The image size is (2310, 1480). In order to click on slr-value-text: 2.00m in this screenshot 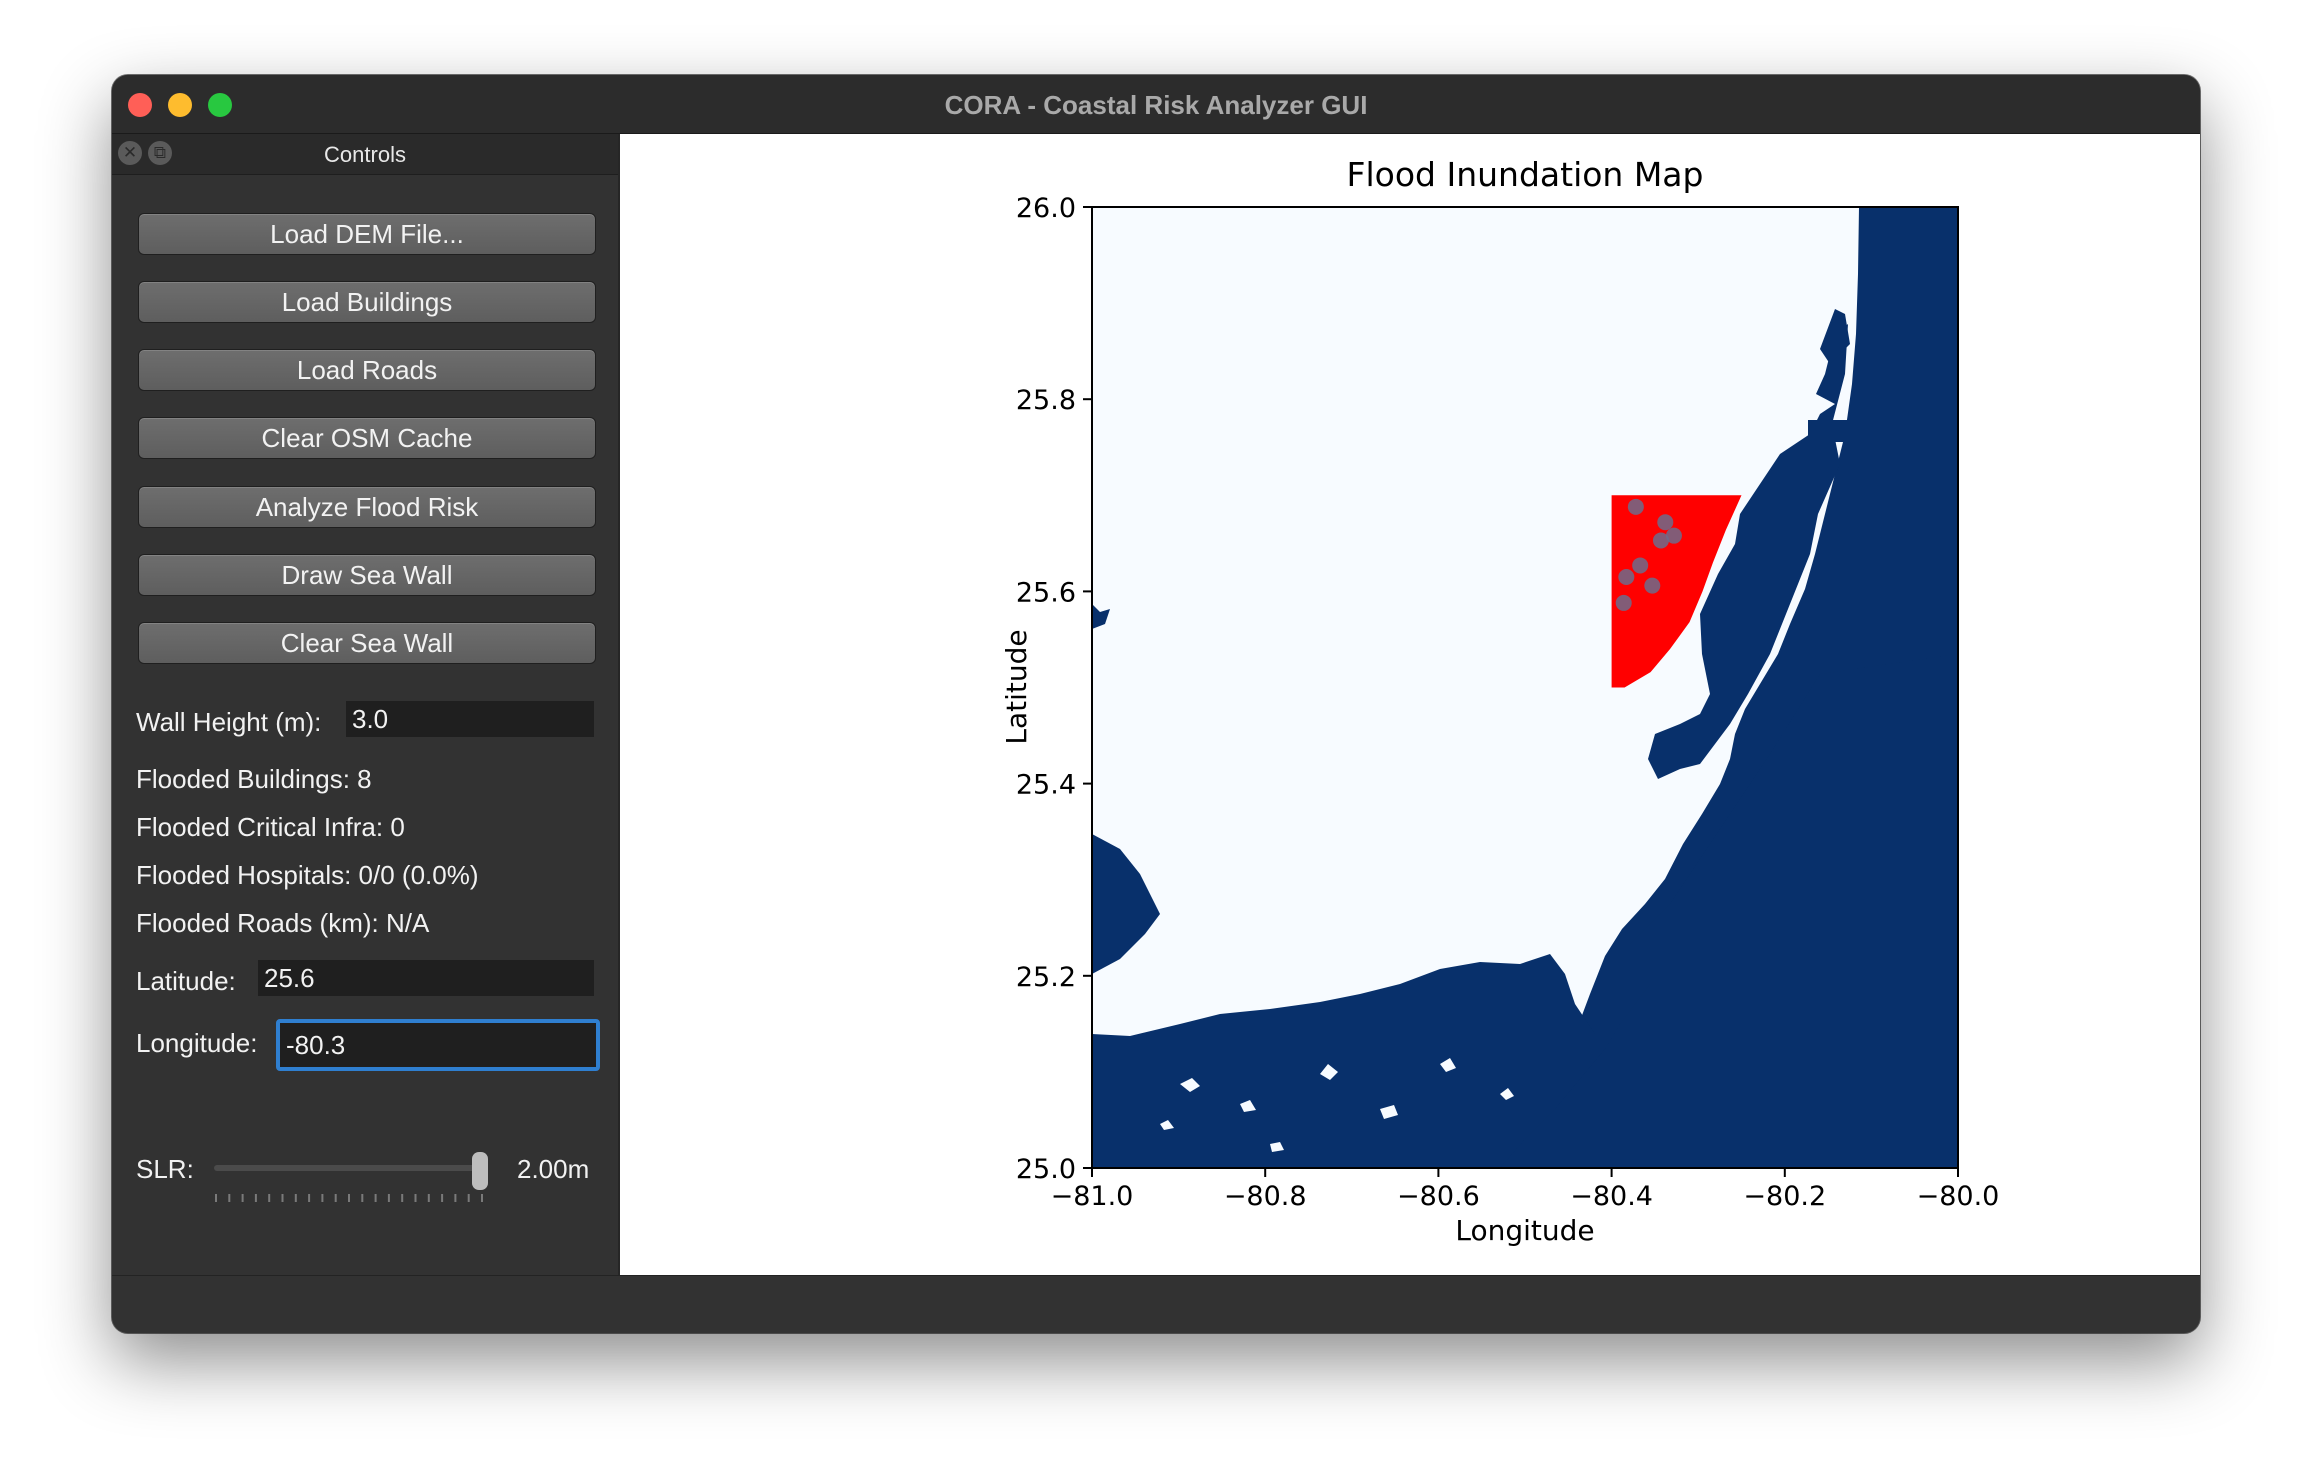, I will do `click(553, 1169)`.